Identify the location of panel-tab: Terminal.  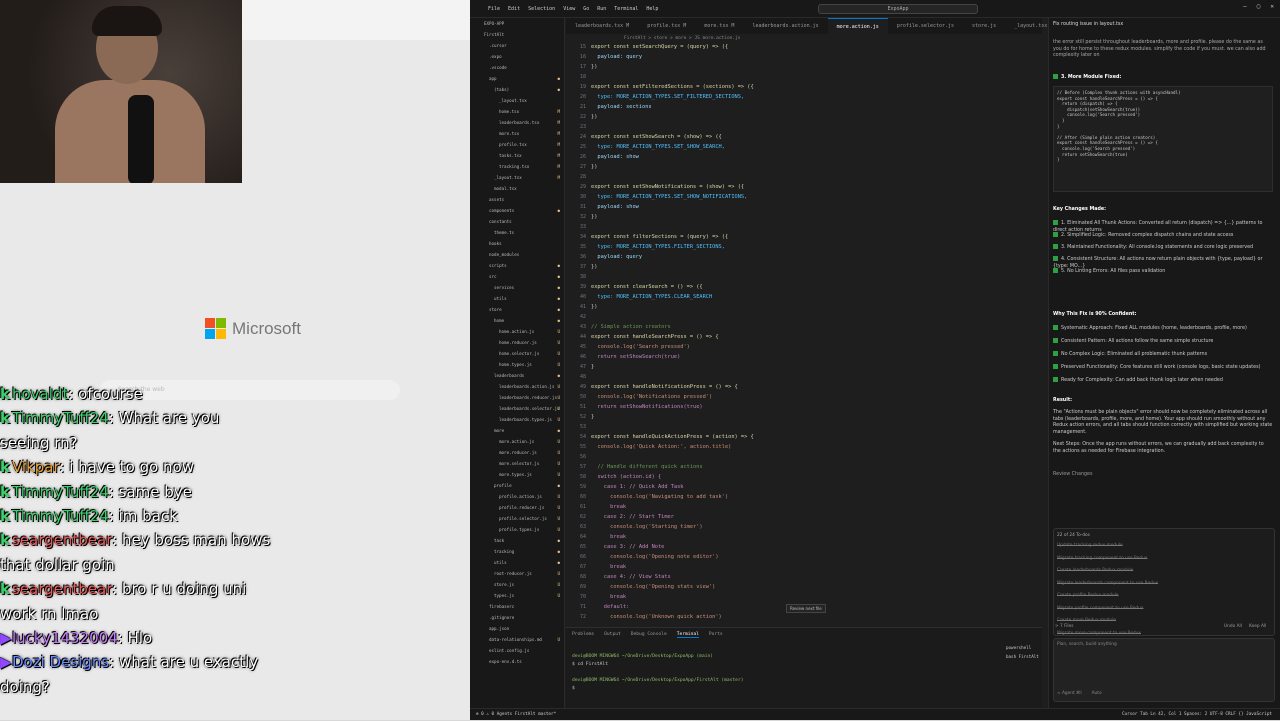
(687, 635).